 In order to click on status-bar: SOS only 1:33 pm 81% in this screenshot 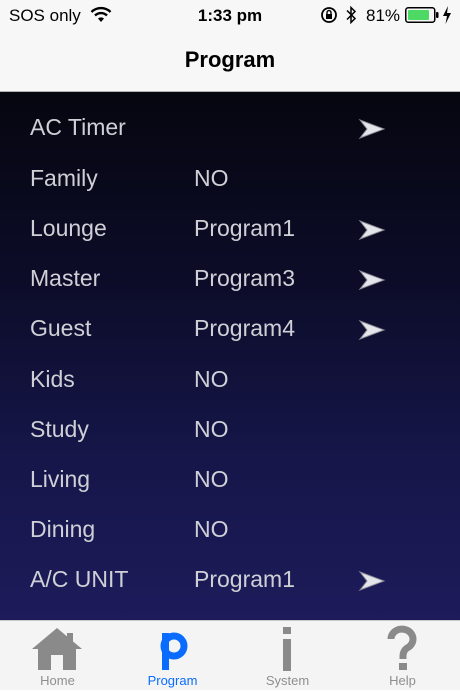, I will do `click(230, 16)`.